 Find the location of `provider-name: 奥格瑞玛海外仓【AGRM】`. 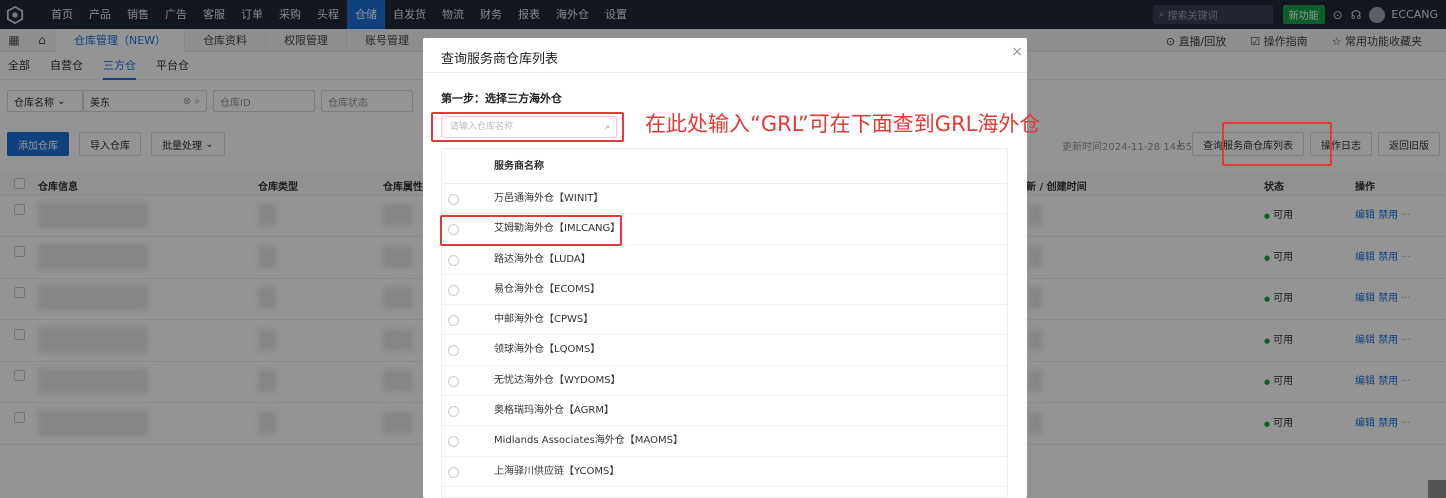

provider-name: 奥格瑞玛海外仓【AGRM】 is located at coordinates (554, 411).